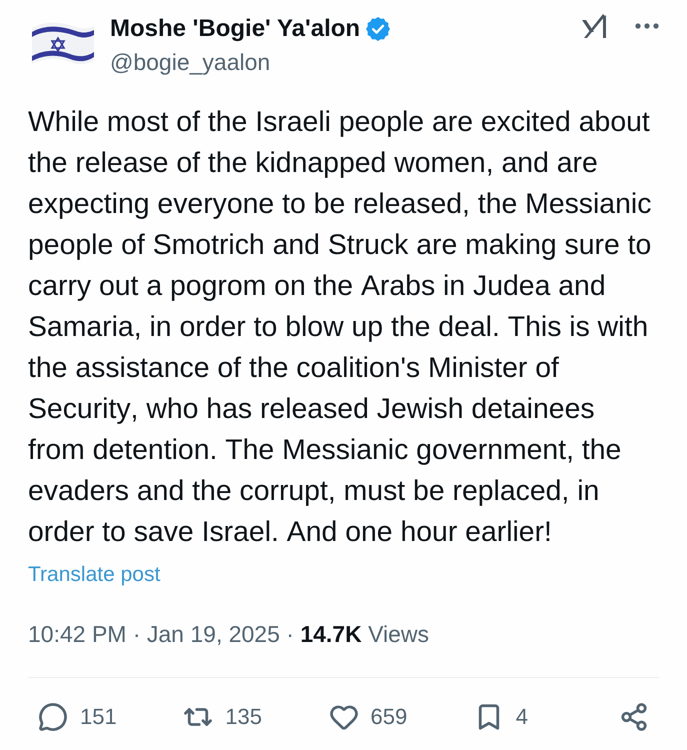  I want to click on translate-link: Translate post, so click(94, 575).